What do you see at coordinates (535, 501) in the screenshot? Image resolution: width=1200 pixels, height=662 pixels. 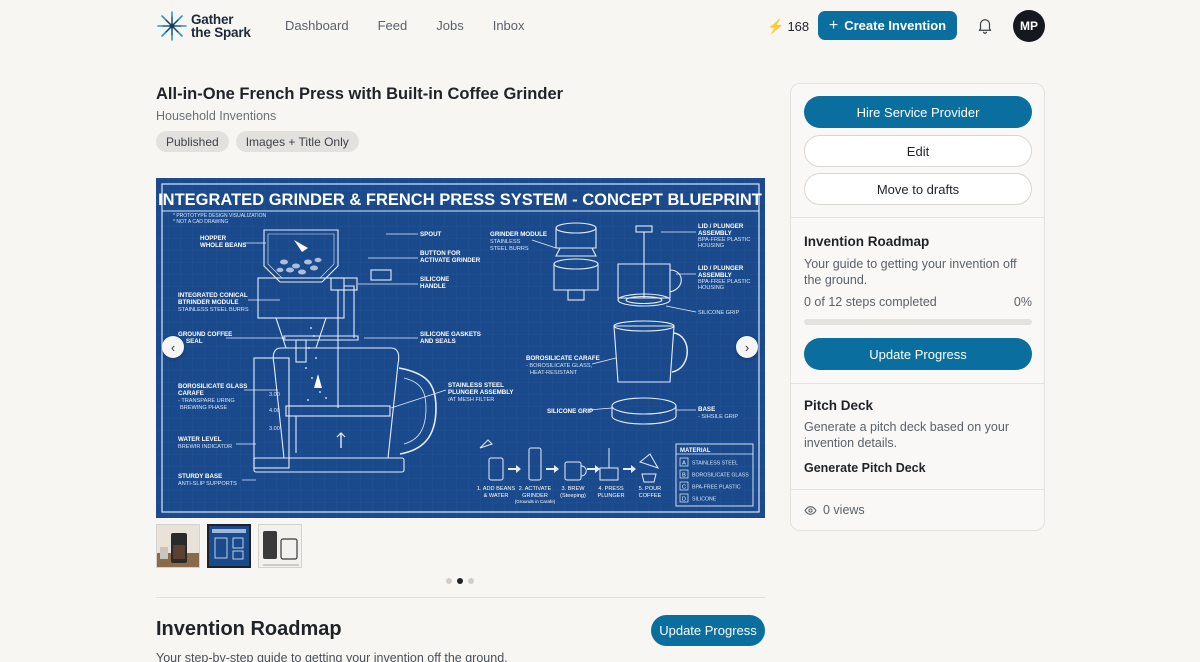 I see `bp-step-2-c: (Grounds in Carafe)` at bounding box center [535, 501].